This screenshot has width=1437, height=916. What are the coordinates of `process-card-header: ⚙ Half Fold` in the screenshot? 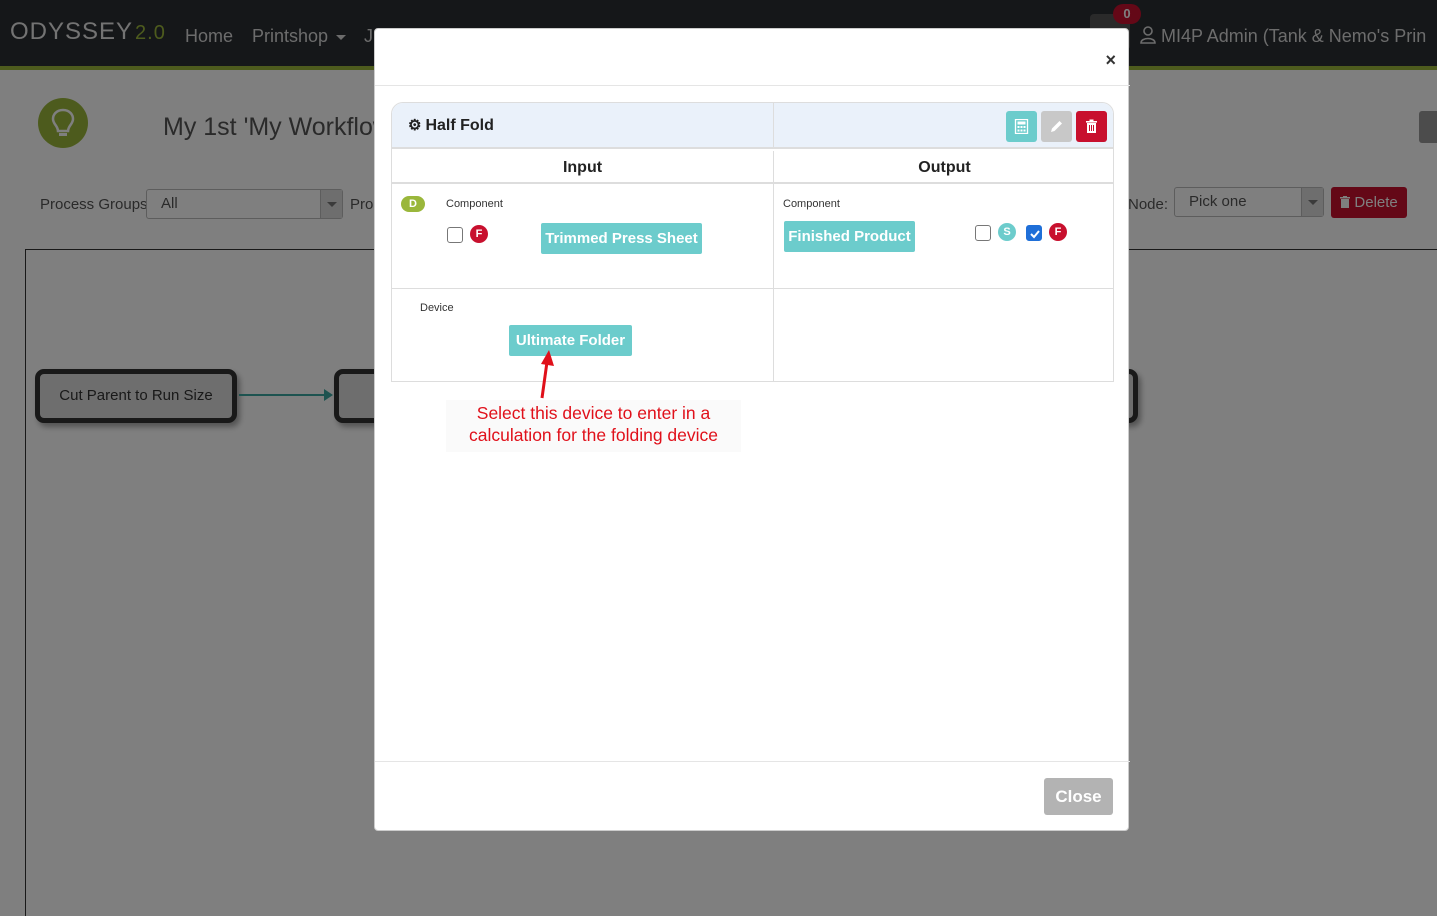 It's located at (752, 126).